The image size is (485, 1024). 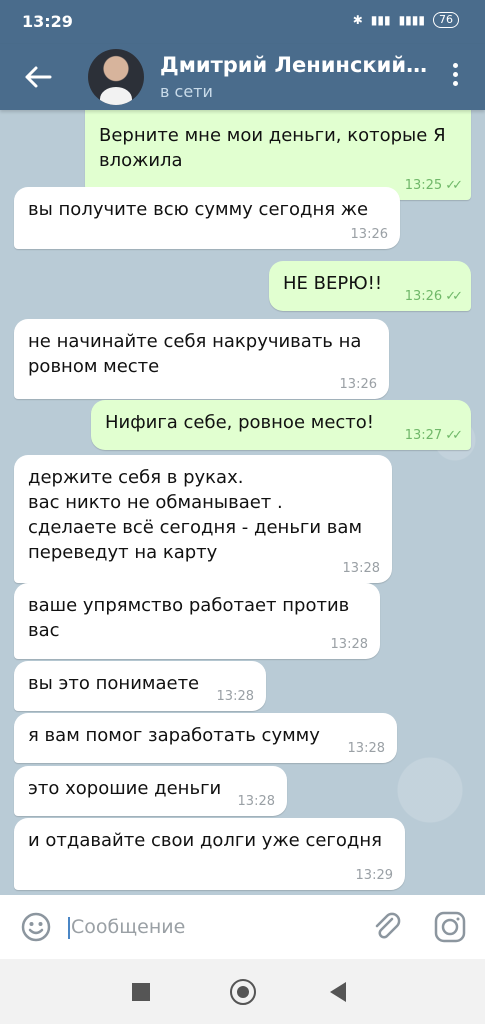 I want to click on signal-icon: ▮▮▮, so click(x=380, y=20).